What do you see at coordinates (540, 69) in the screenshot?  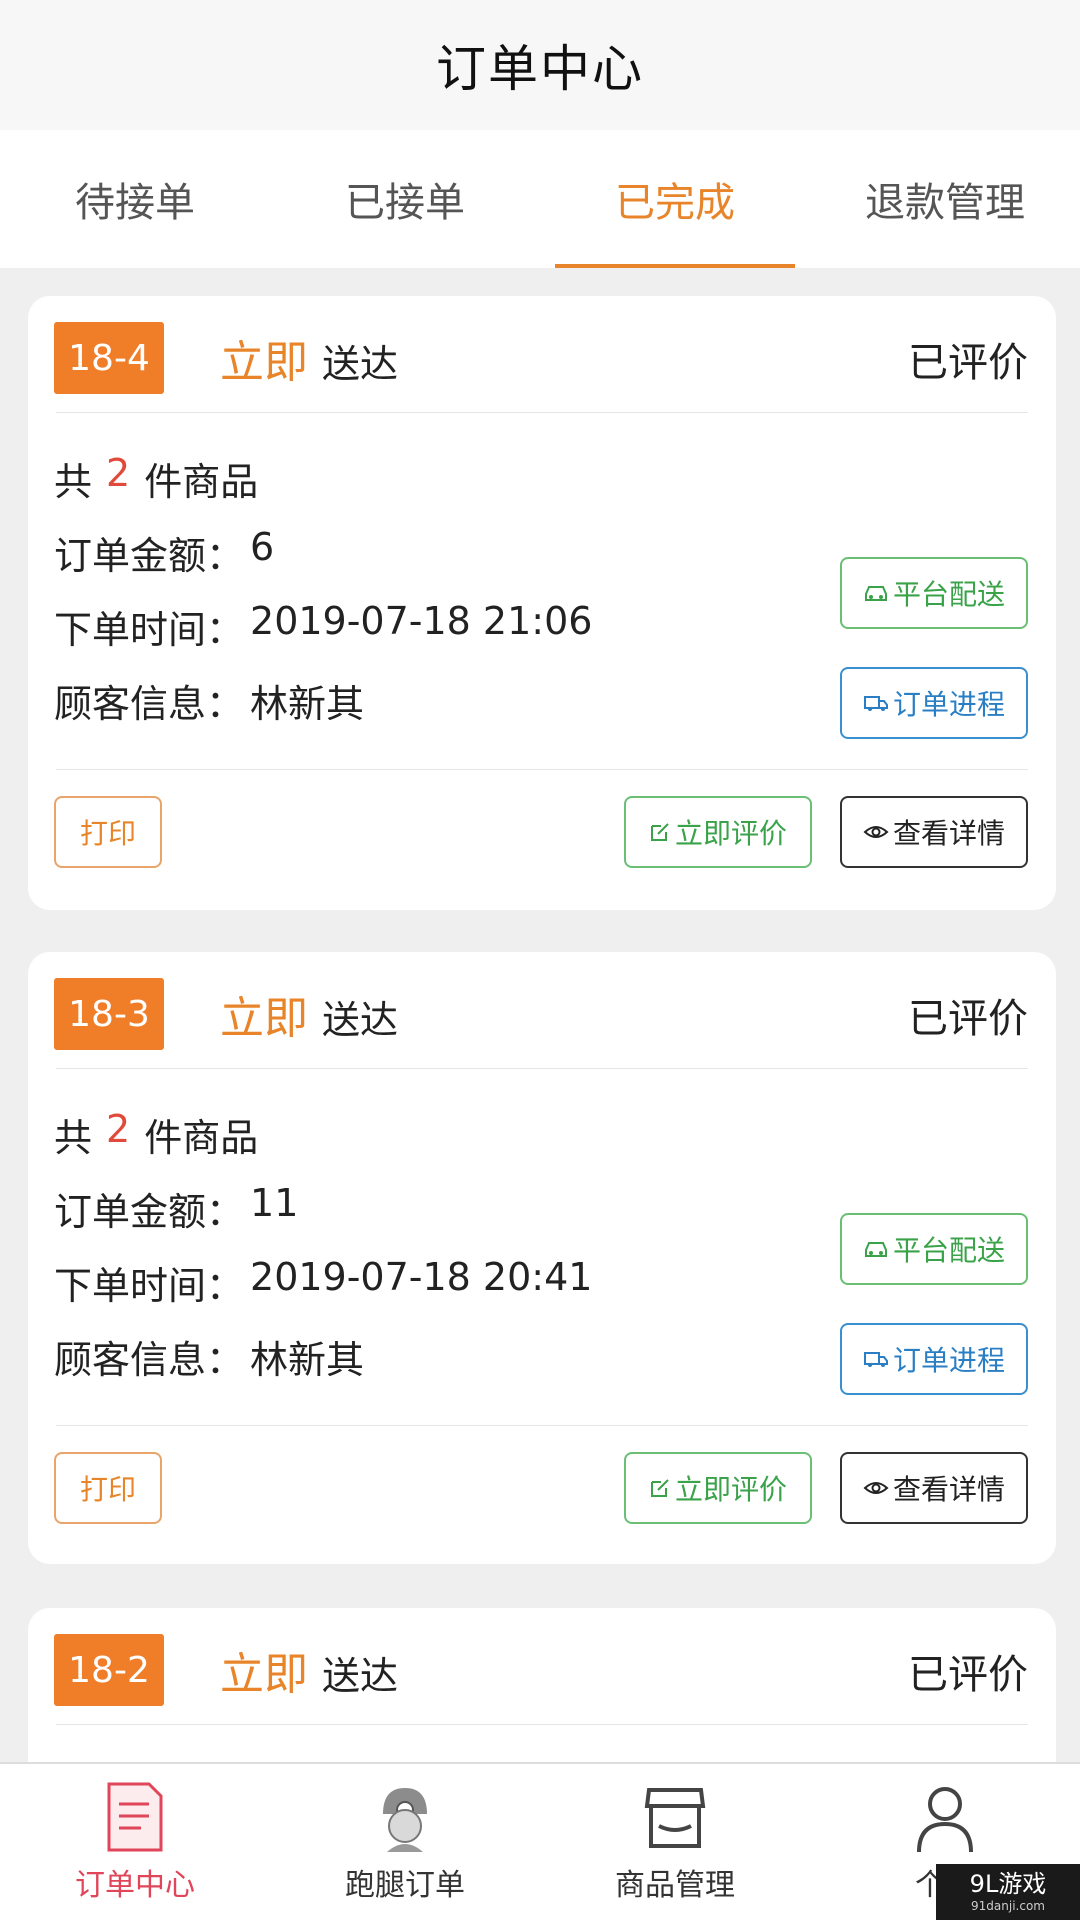 I see `page-title: 订单中心` at bounding box center [540, 69].